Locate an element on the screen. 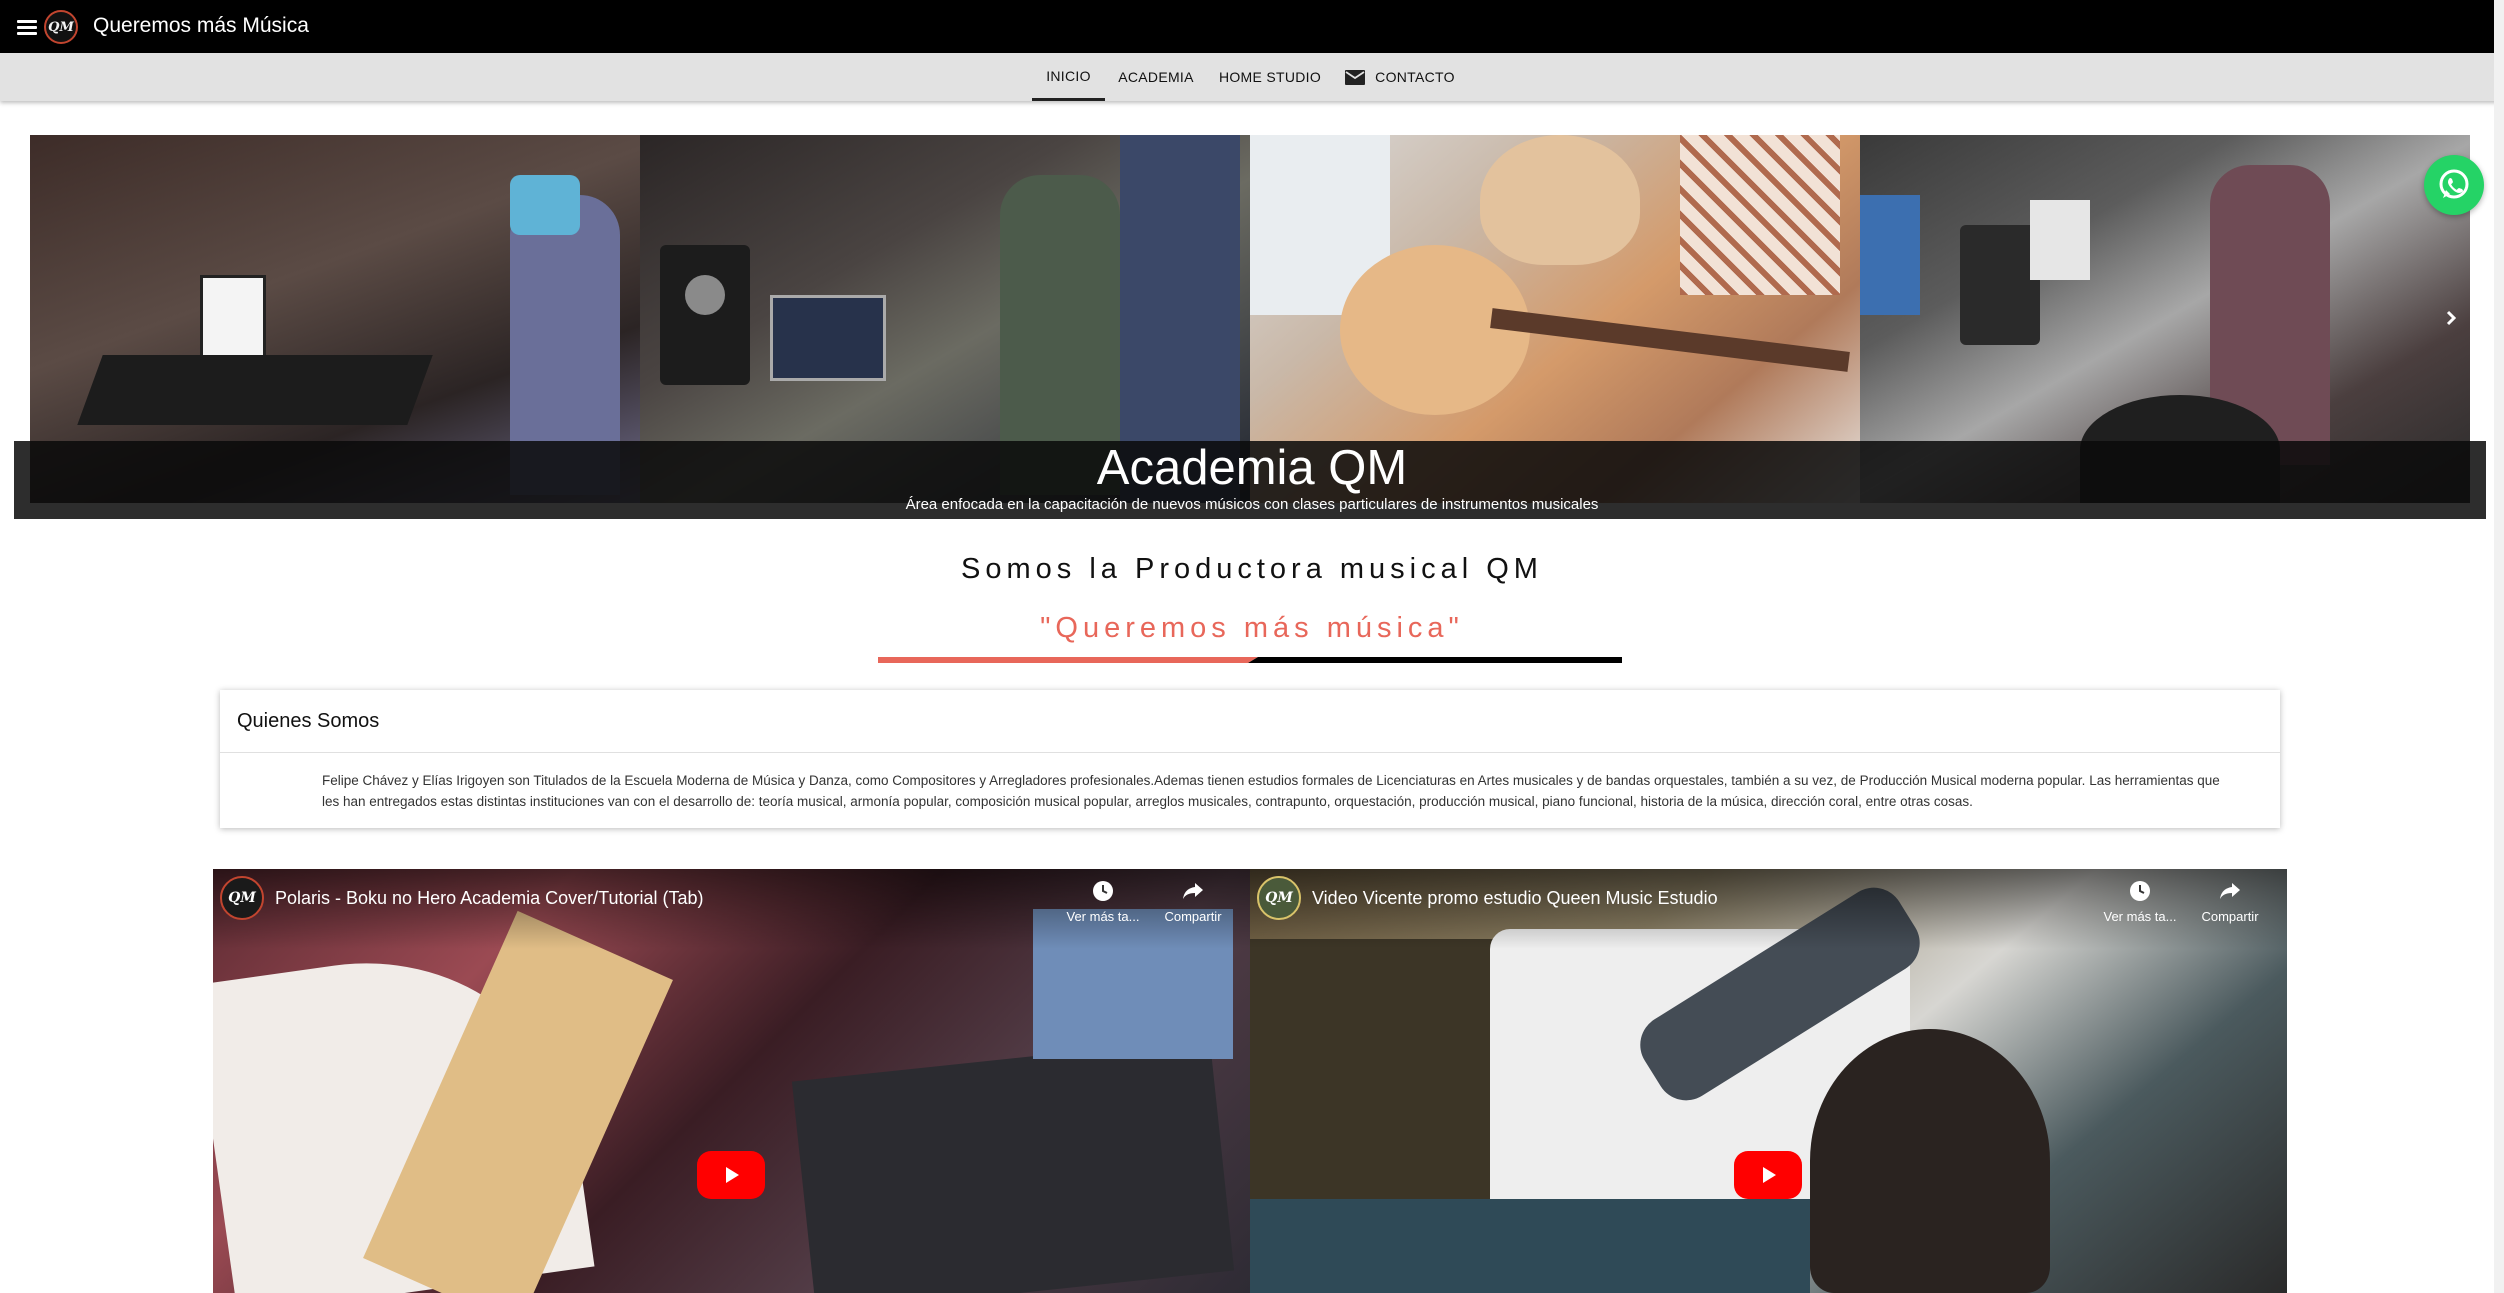  whatsapp-button is located at coordinates (2454, 185).